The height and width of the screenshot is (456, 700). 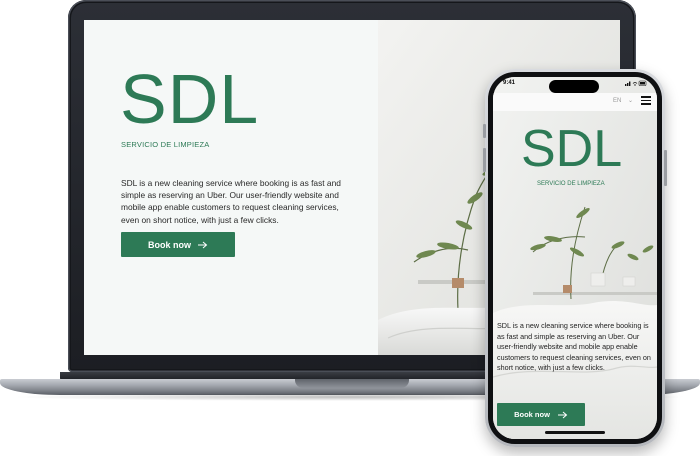 I want to click on status-time: 9:41, so click(x=509, y=83).